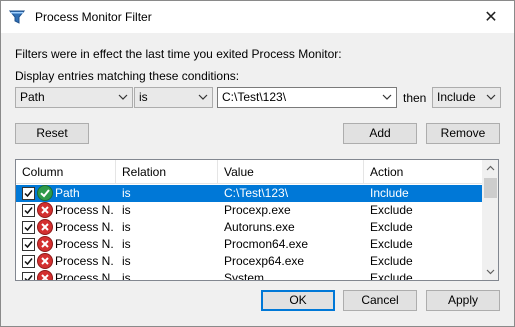 Image resolution: width=515 pixels, height=327 pixels. What do you see at coordinates (266, 244) in the screenshot?
I see `cell-value: Procmon64.exe` at bounding box center [266, 244].